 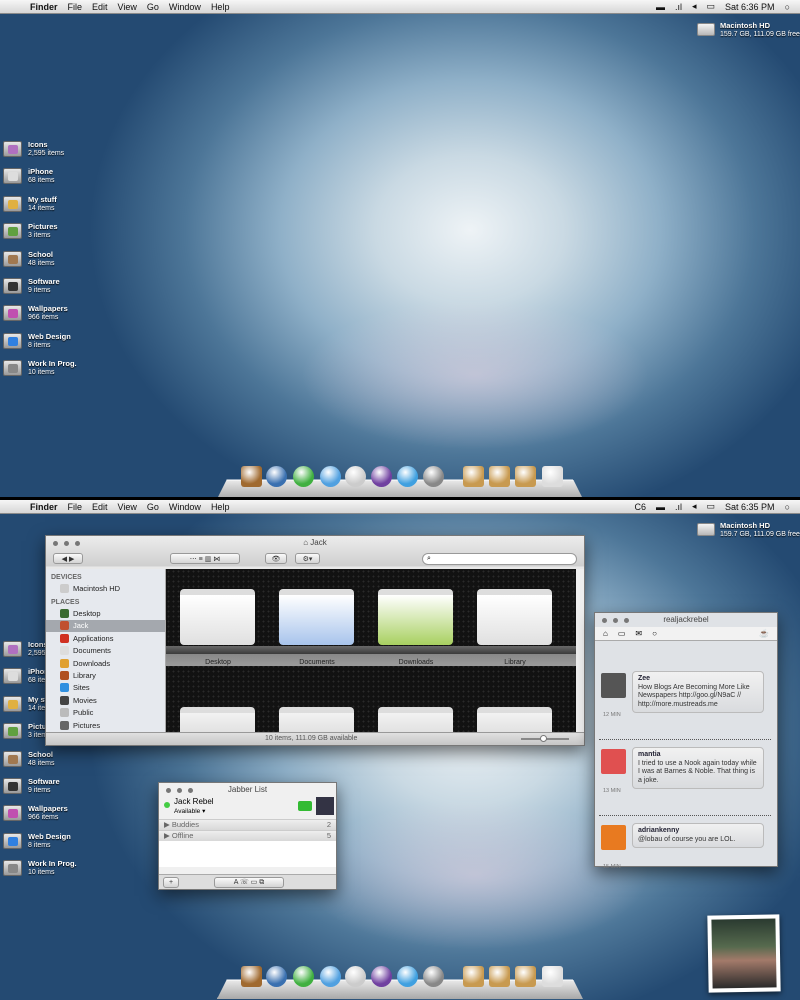 I want to click on icon-size-slider, so click(x=545, y=738).